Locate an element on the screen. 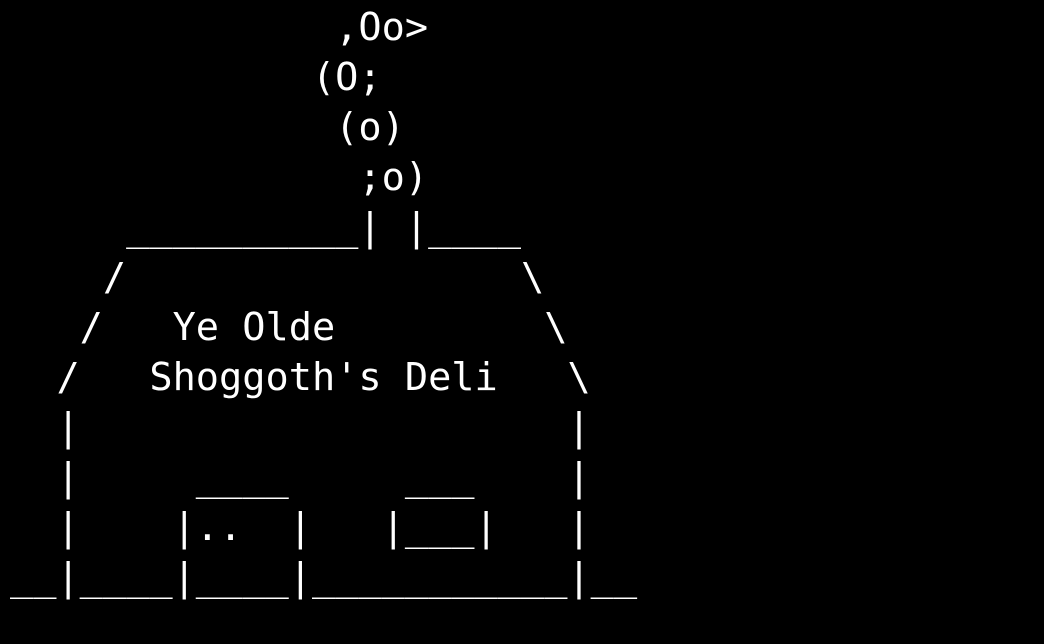 This screenshot has height=644, width=1044. sign-line-2: / Shoggoth's Deli \ is located at coordinates (300, 377).